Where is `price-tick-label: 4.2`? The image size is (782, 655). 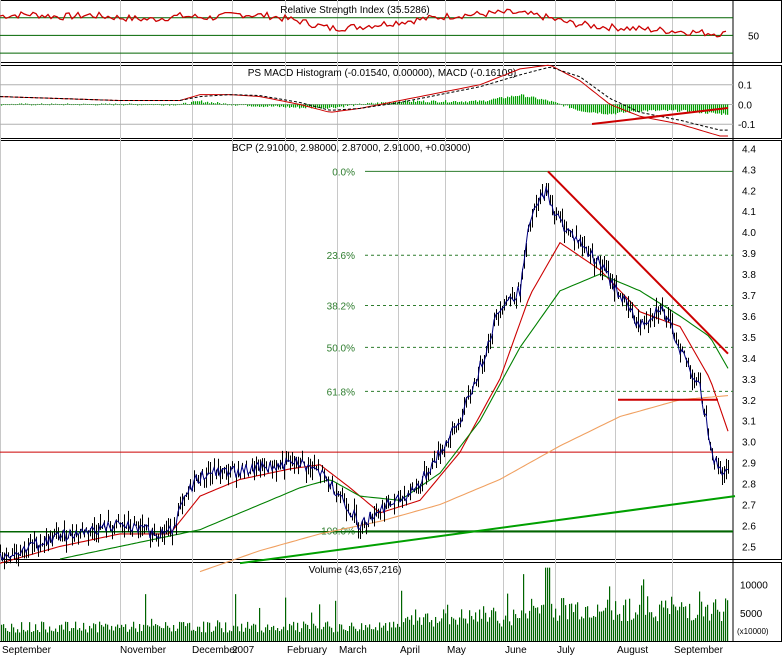 price-tick-label: 4.2 is located at coordinates (749, 191).